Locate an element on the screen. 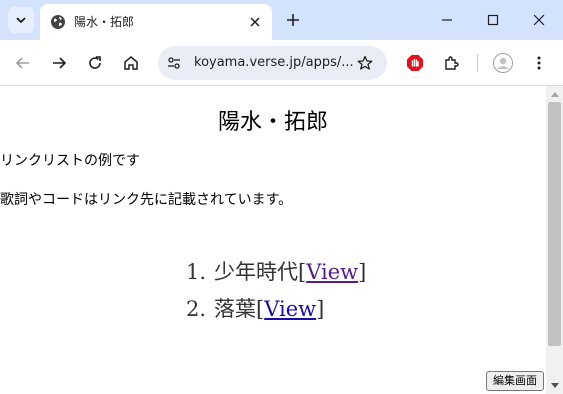 The width and height of the screenshot is (563, 394). toolbar-divider is located at coordinates (477, 63).